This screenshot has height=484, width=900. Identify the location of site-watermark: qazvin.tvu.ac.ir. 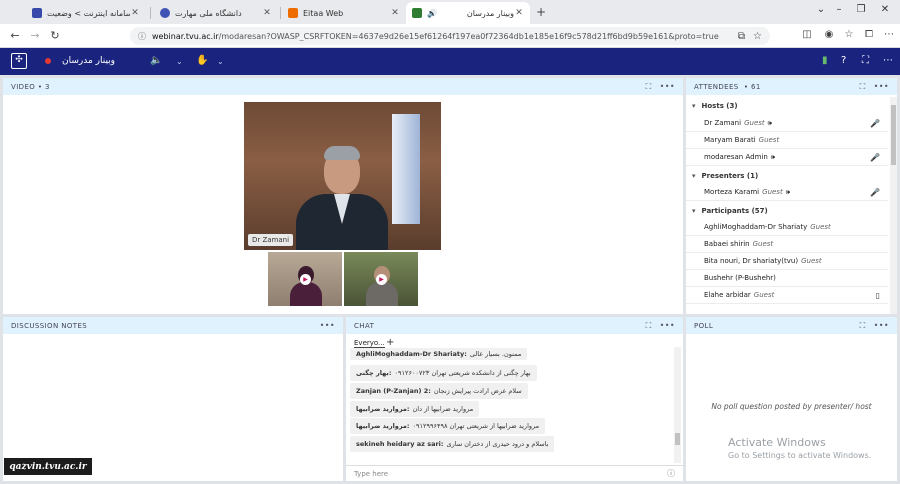
(48, 466).